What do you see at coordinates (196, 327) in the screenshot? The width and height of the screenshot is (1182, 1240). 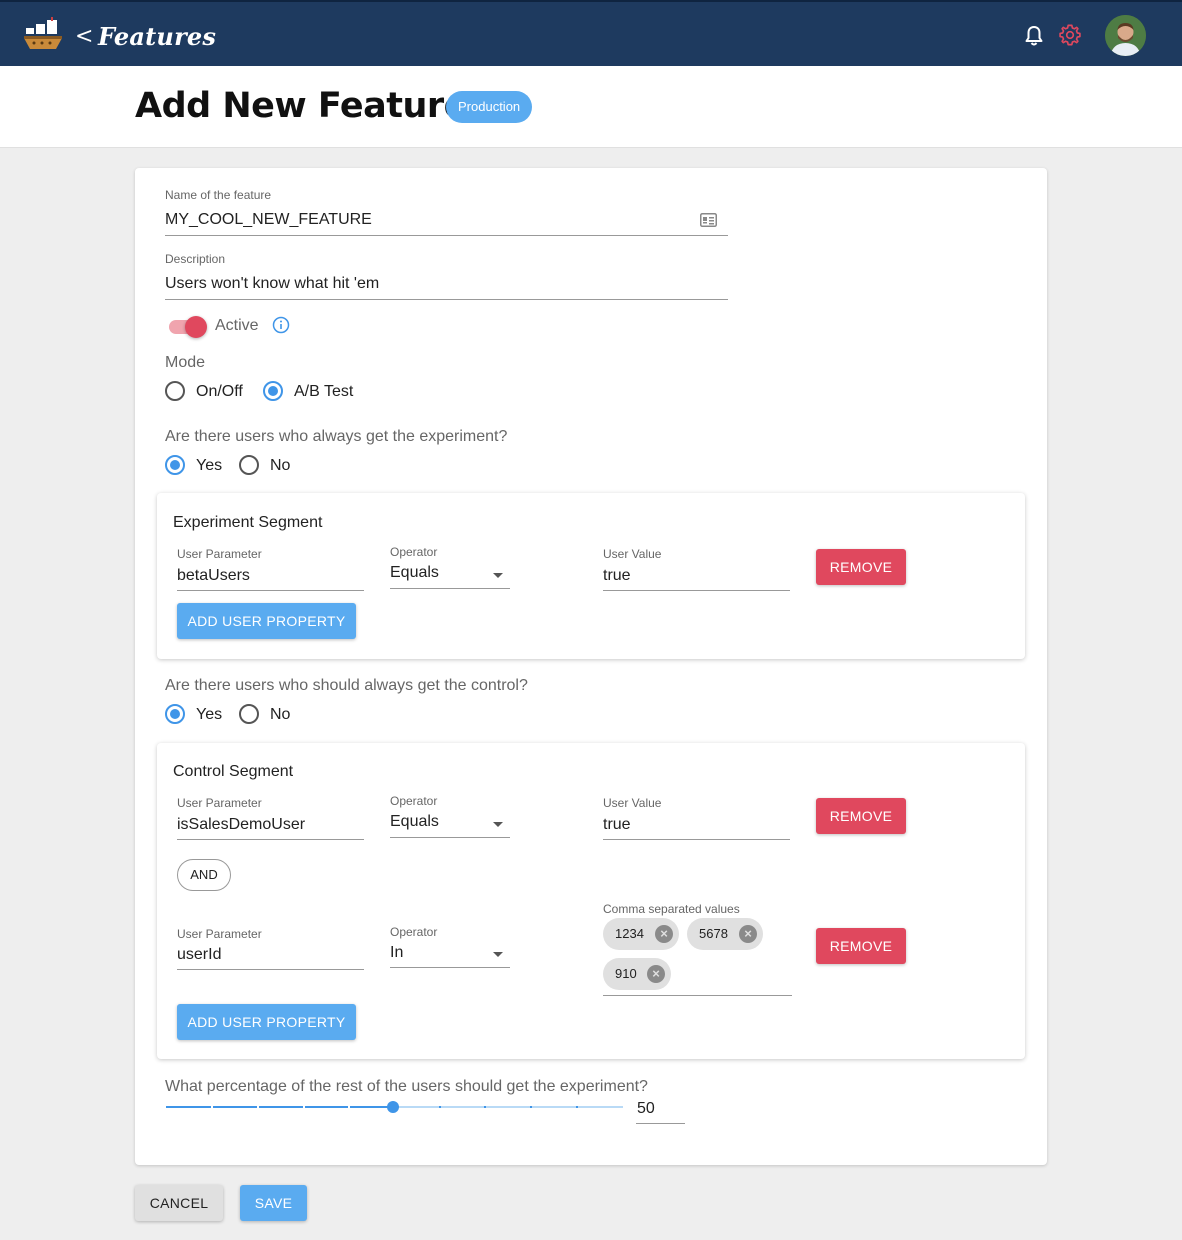 I see `active-toggle-switch` at bounding box center [196, 327].